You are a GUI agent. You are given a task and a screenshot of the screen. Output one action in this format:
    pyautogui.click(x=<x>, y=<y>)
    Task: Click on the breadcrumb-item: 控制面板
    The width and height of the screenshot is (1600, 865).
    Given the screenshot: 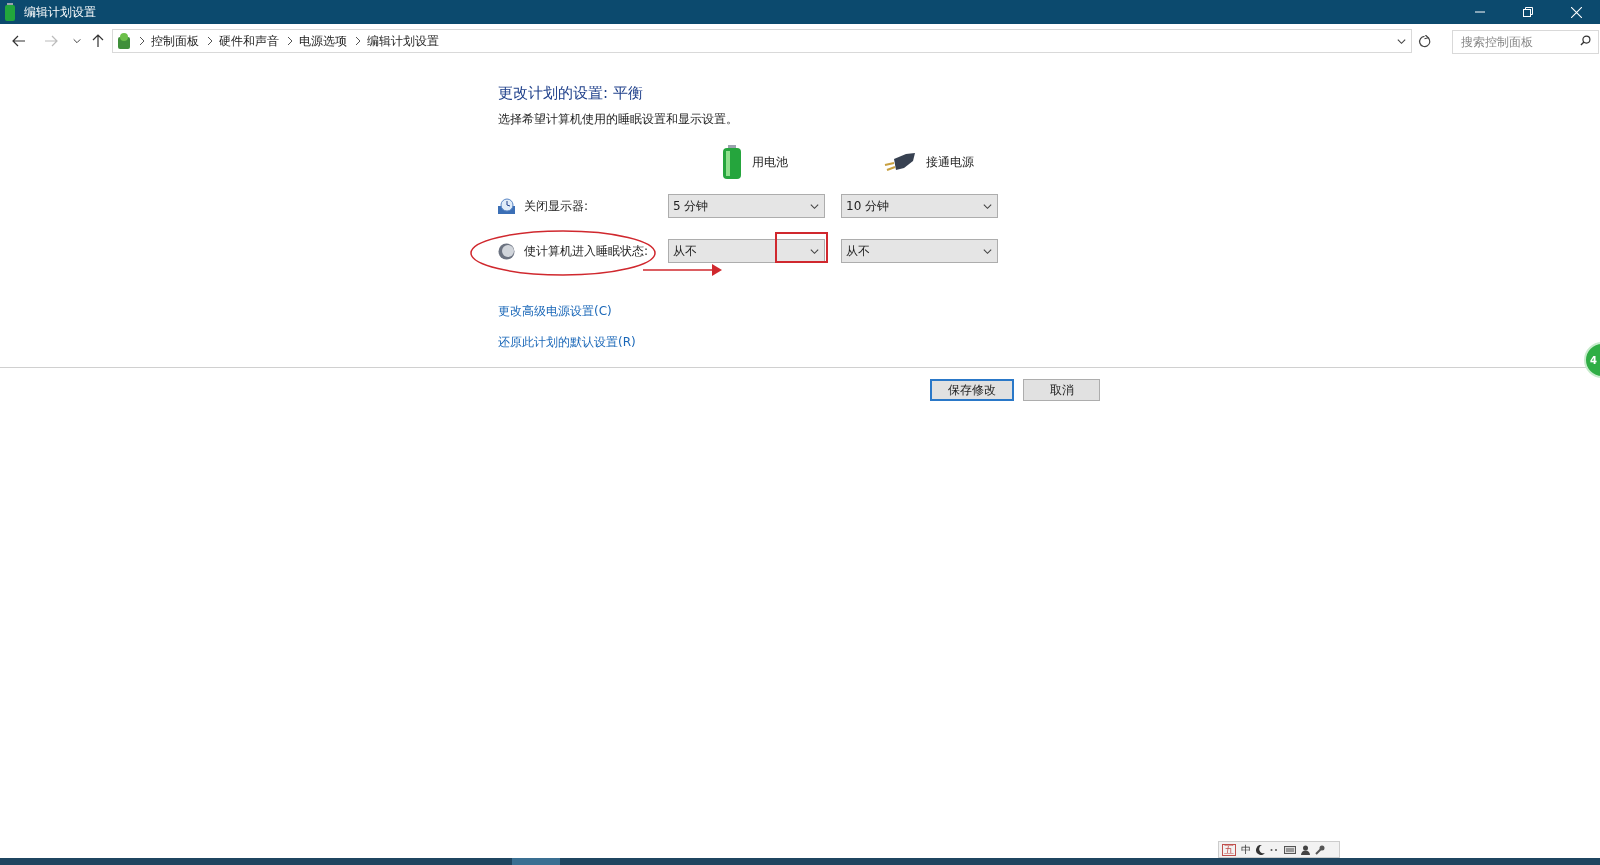 What is the action you would take?
    pyautogui.click(x=175, y=41)
    